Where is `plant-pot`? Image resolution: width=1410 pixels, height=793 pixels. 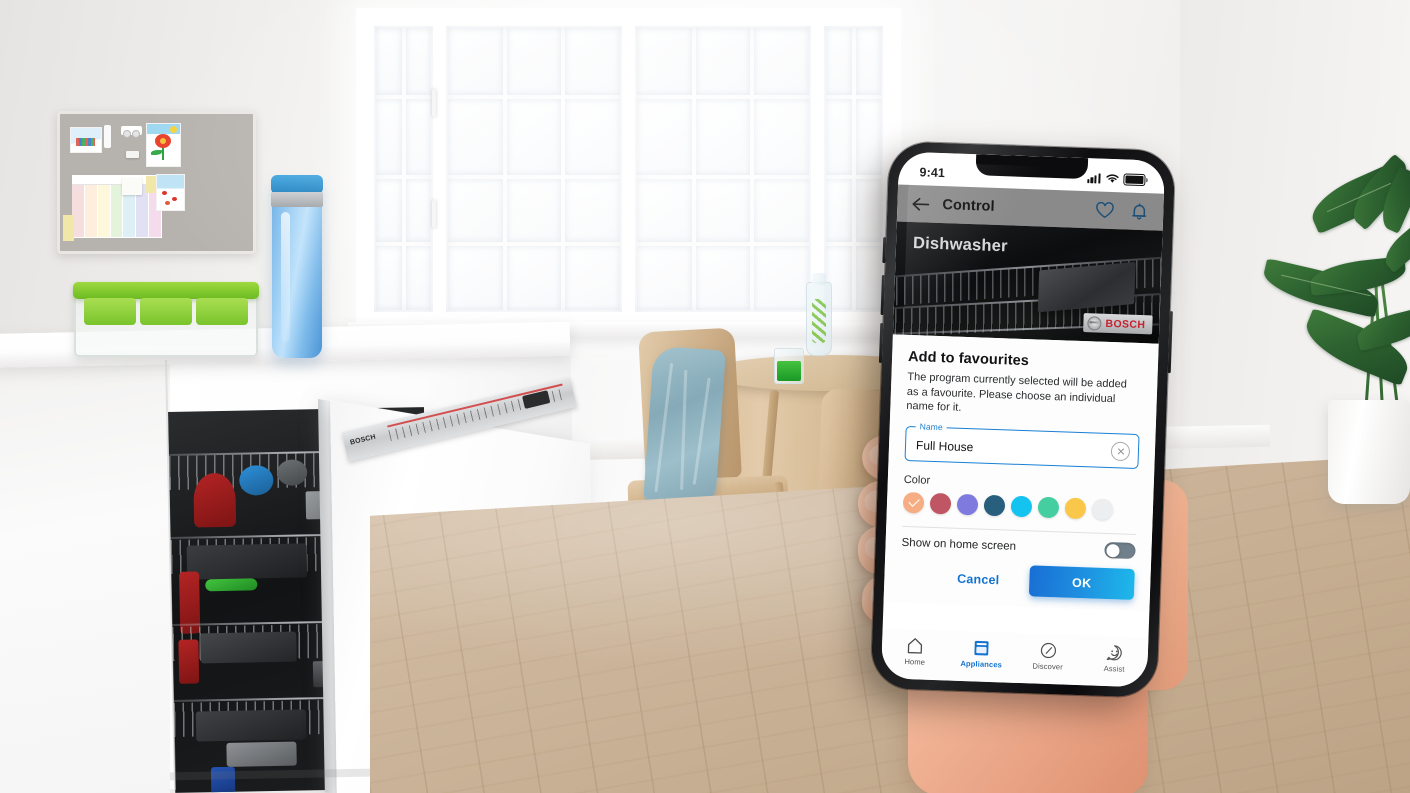 plant-pot is located at coordinates (1369, 452).